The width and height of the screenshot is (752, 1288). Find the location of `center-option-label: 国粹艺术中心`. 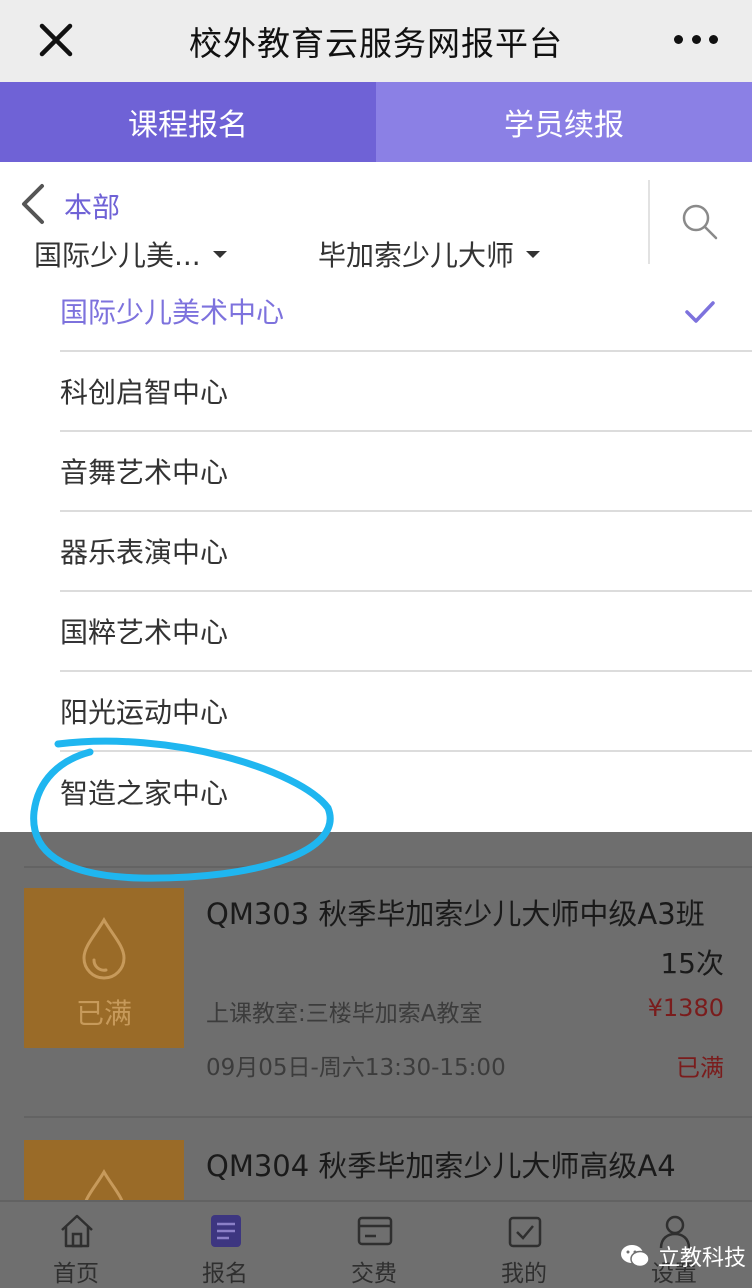

center-option-label: 国粹艺术中心 is located at coordinates (144, 632).